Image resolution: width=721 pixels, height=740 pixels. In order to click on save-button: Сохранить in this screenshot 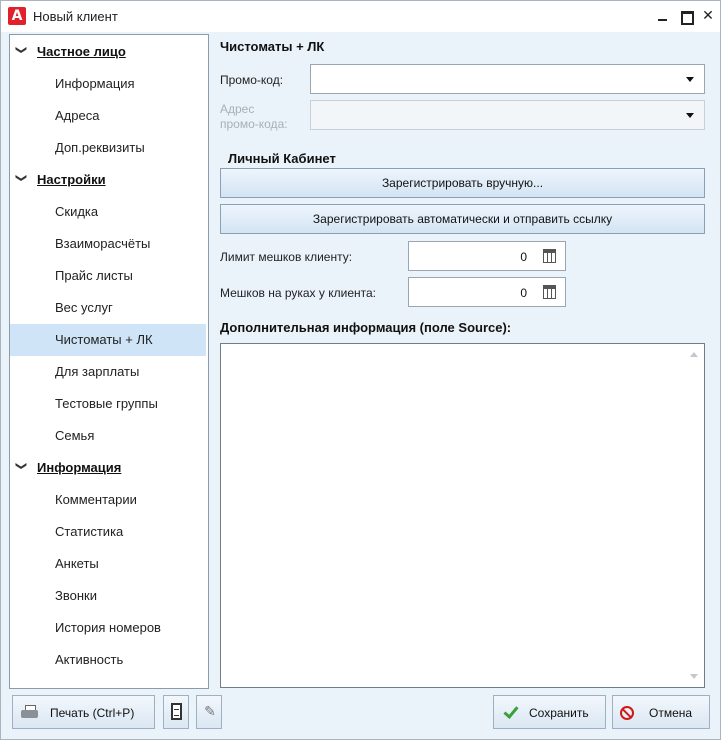, I will do `click(549, 712)`.